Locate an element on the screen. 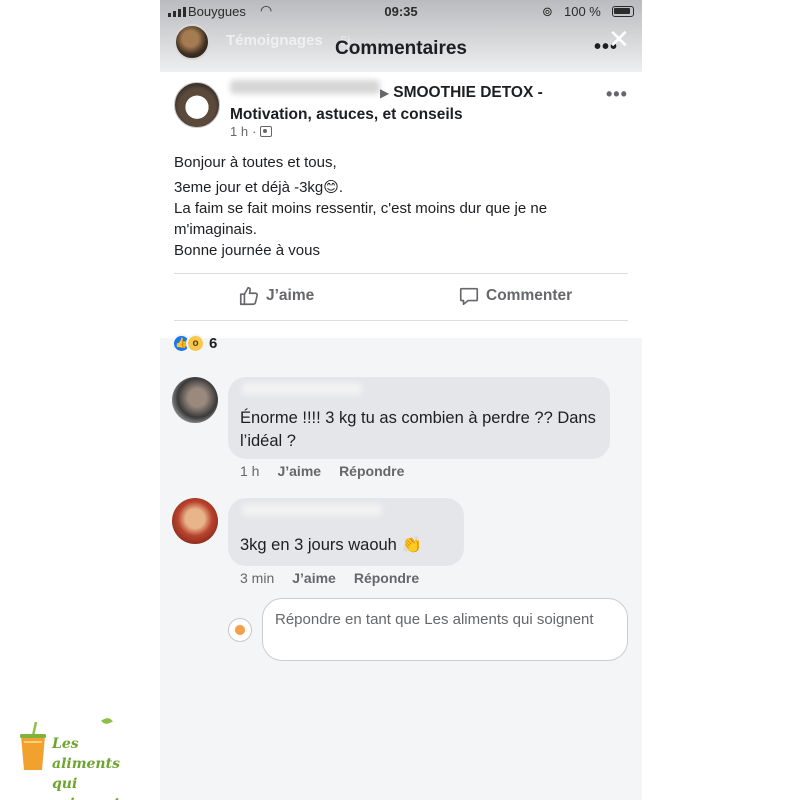 The image size is (800, 800). thumbs-up-icon is located at coordinates (249, 296).